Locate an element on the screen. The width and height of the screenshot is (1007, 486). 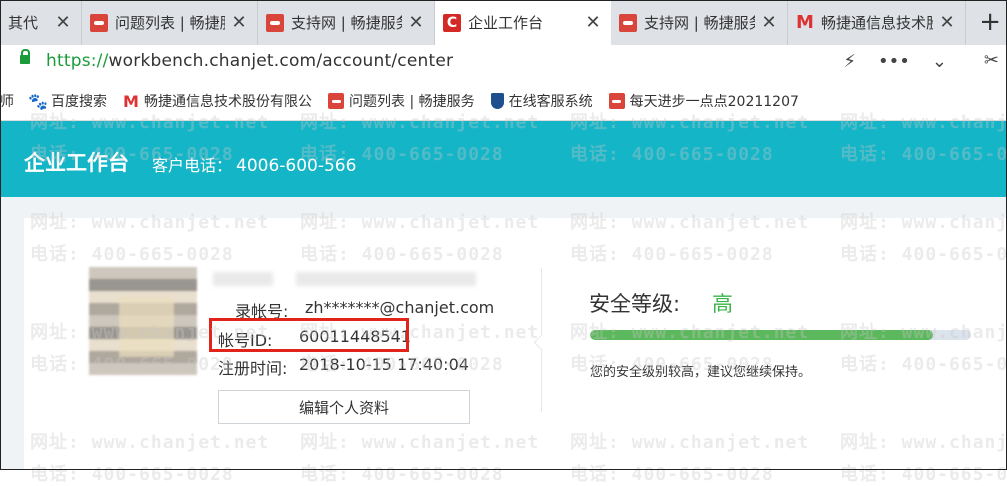
bookmark-item: 问题列表 | 畅捷服务 is located at coordinates (401, 101).